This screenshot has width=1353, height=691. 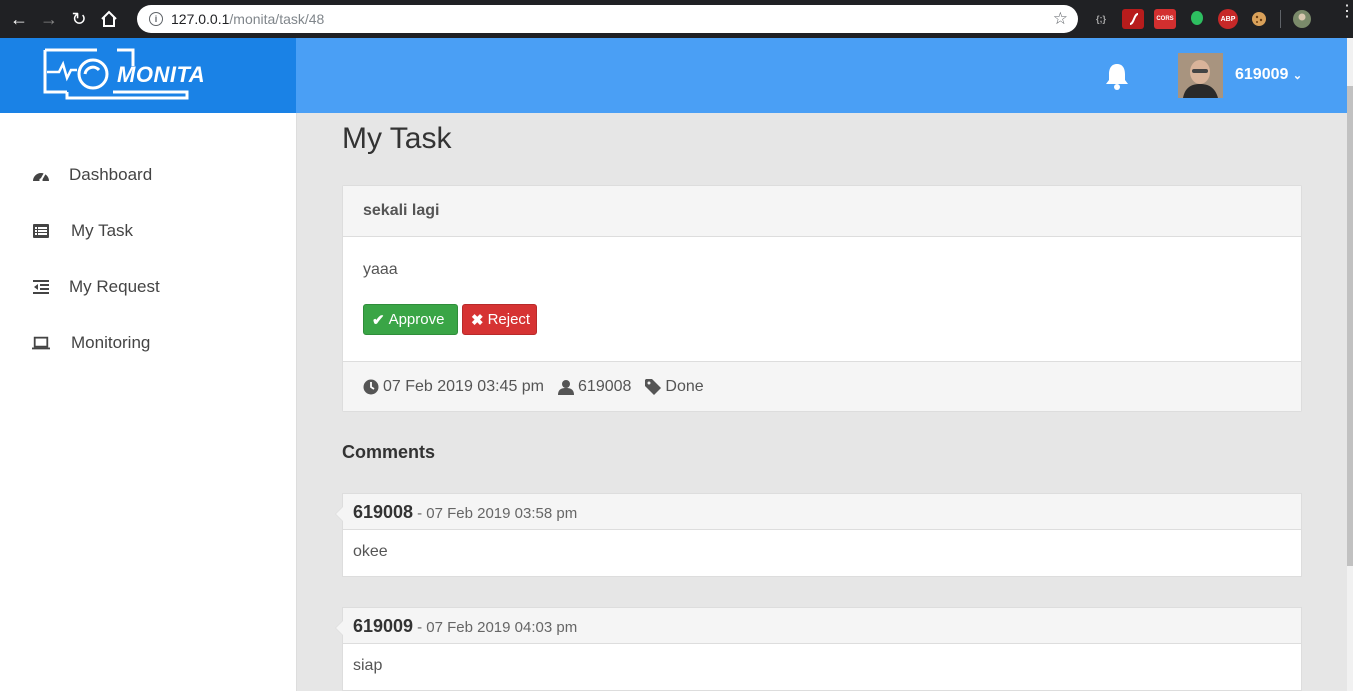 I want to click on sidebar-item-dashboard: Dashboard, so click(x=148, y=175).